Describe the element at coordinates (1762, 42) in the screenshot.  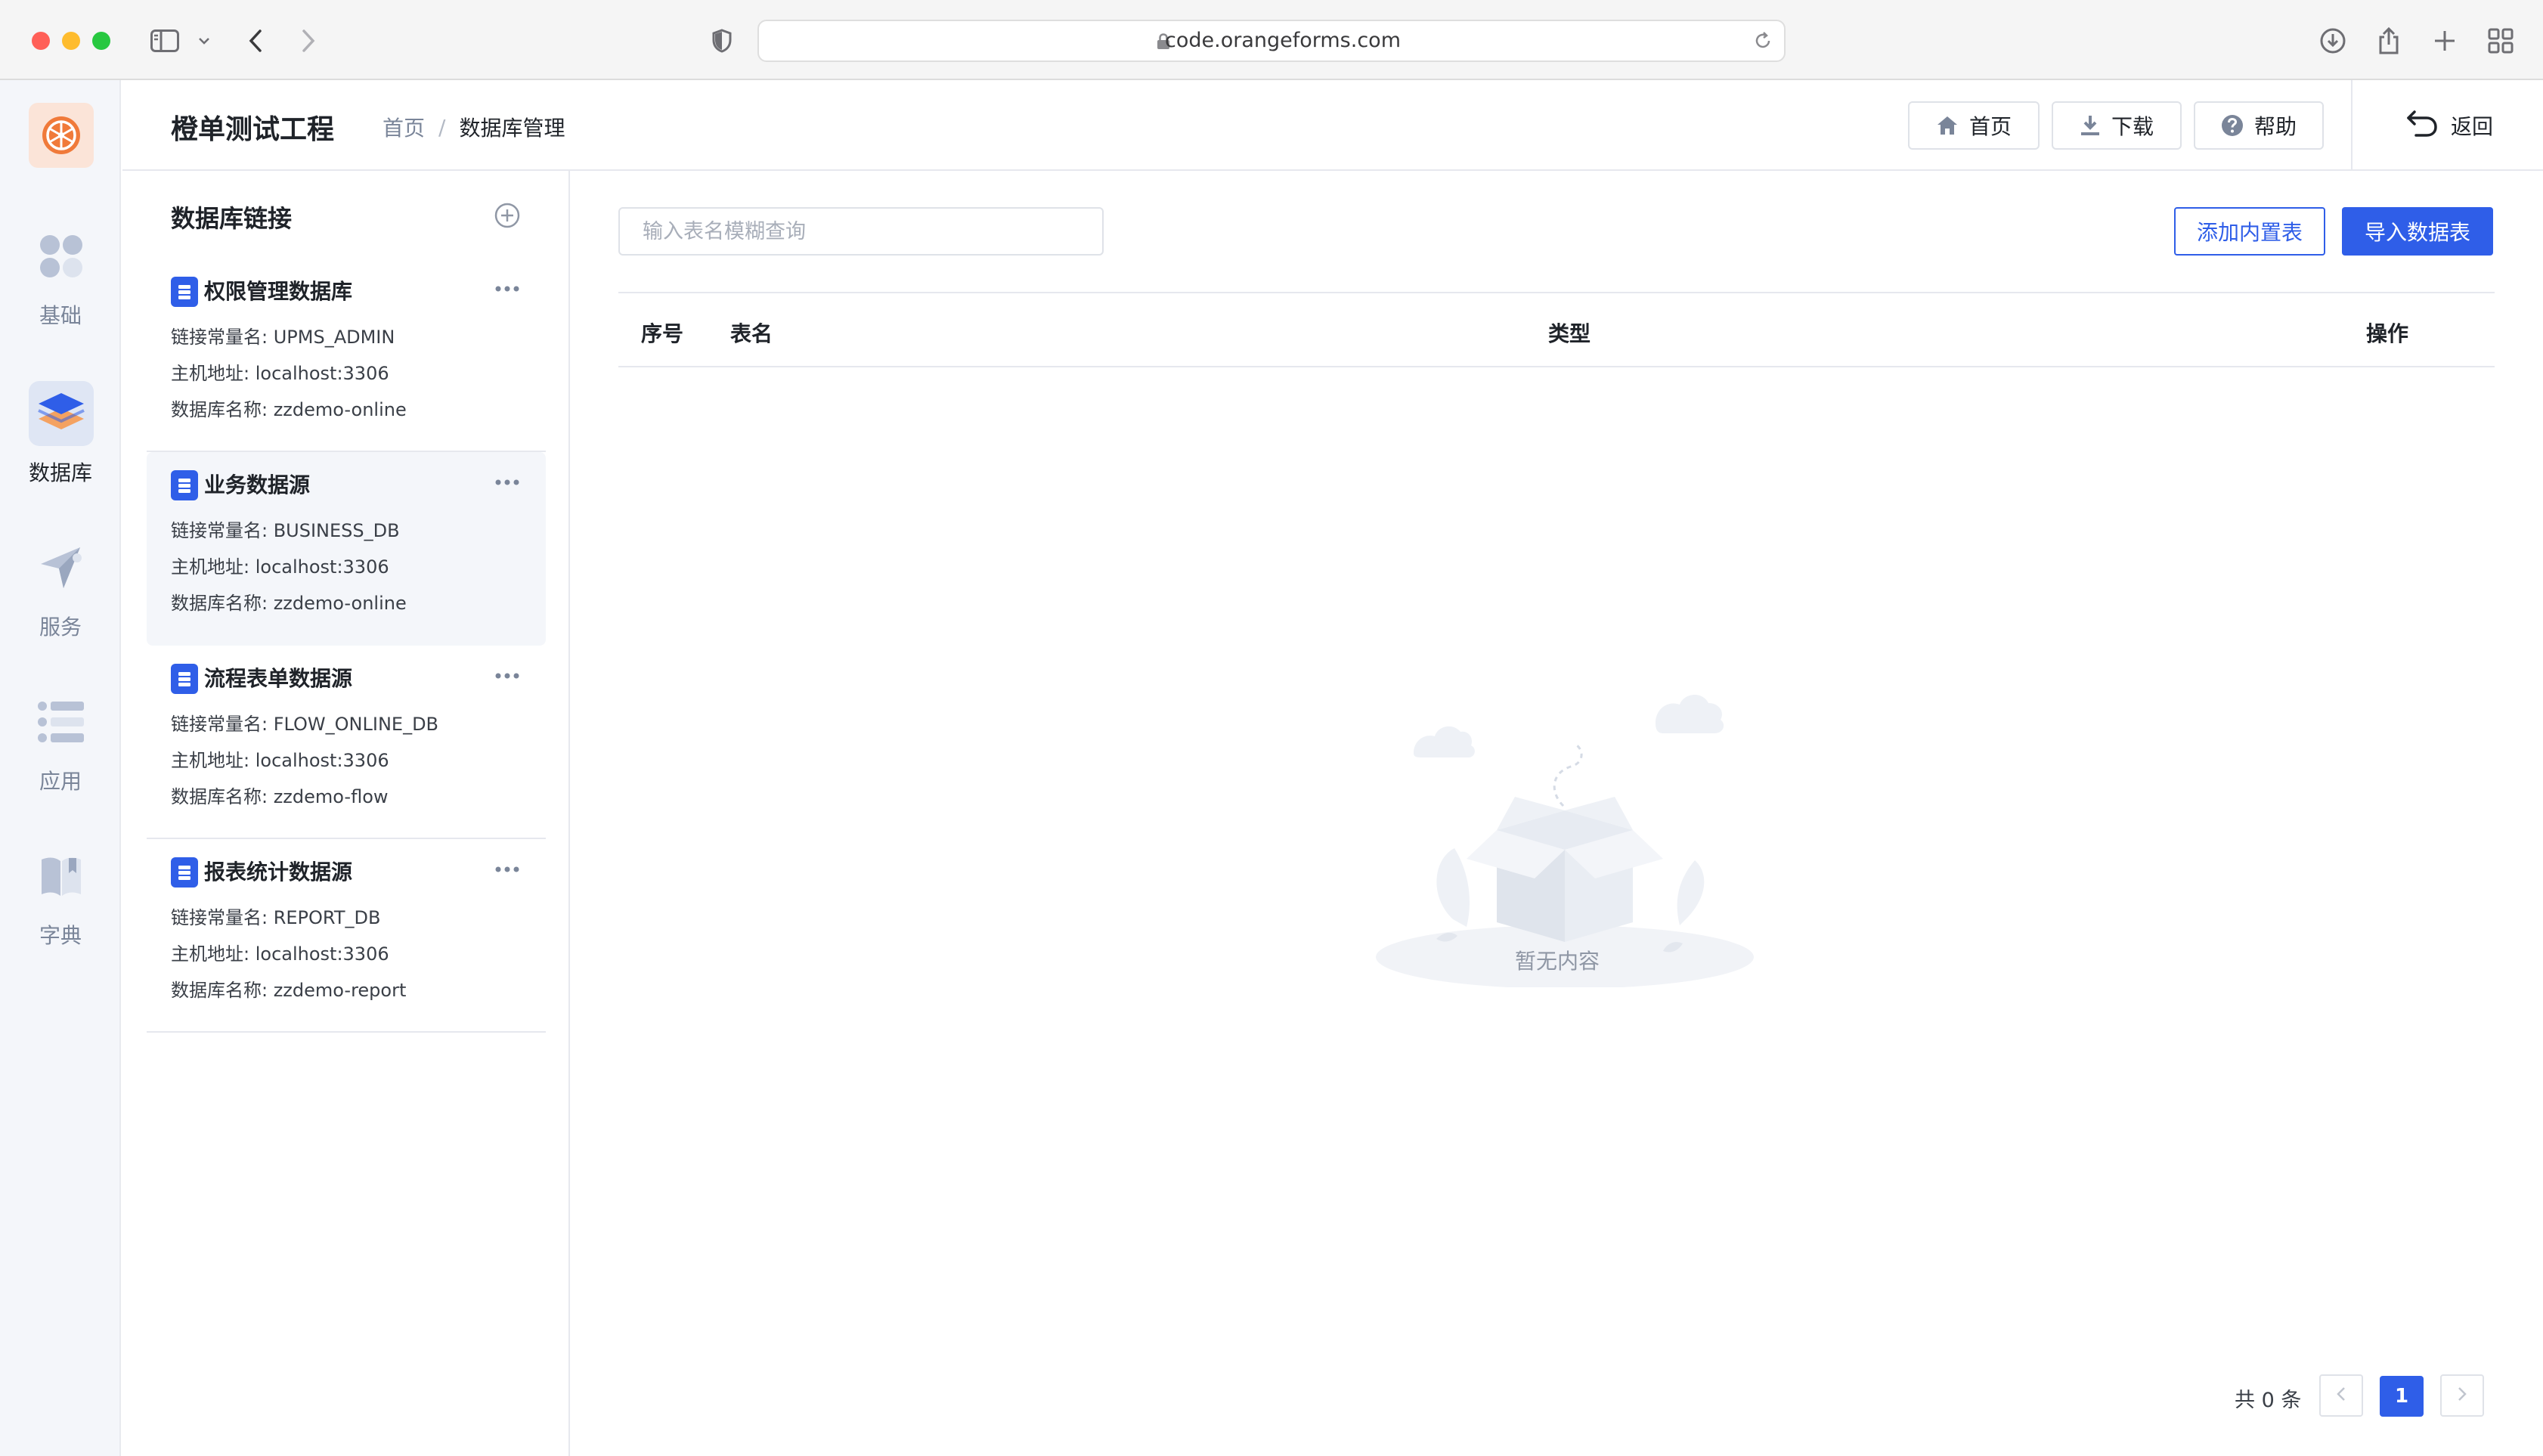
I see `reload-icon` at that location.